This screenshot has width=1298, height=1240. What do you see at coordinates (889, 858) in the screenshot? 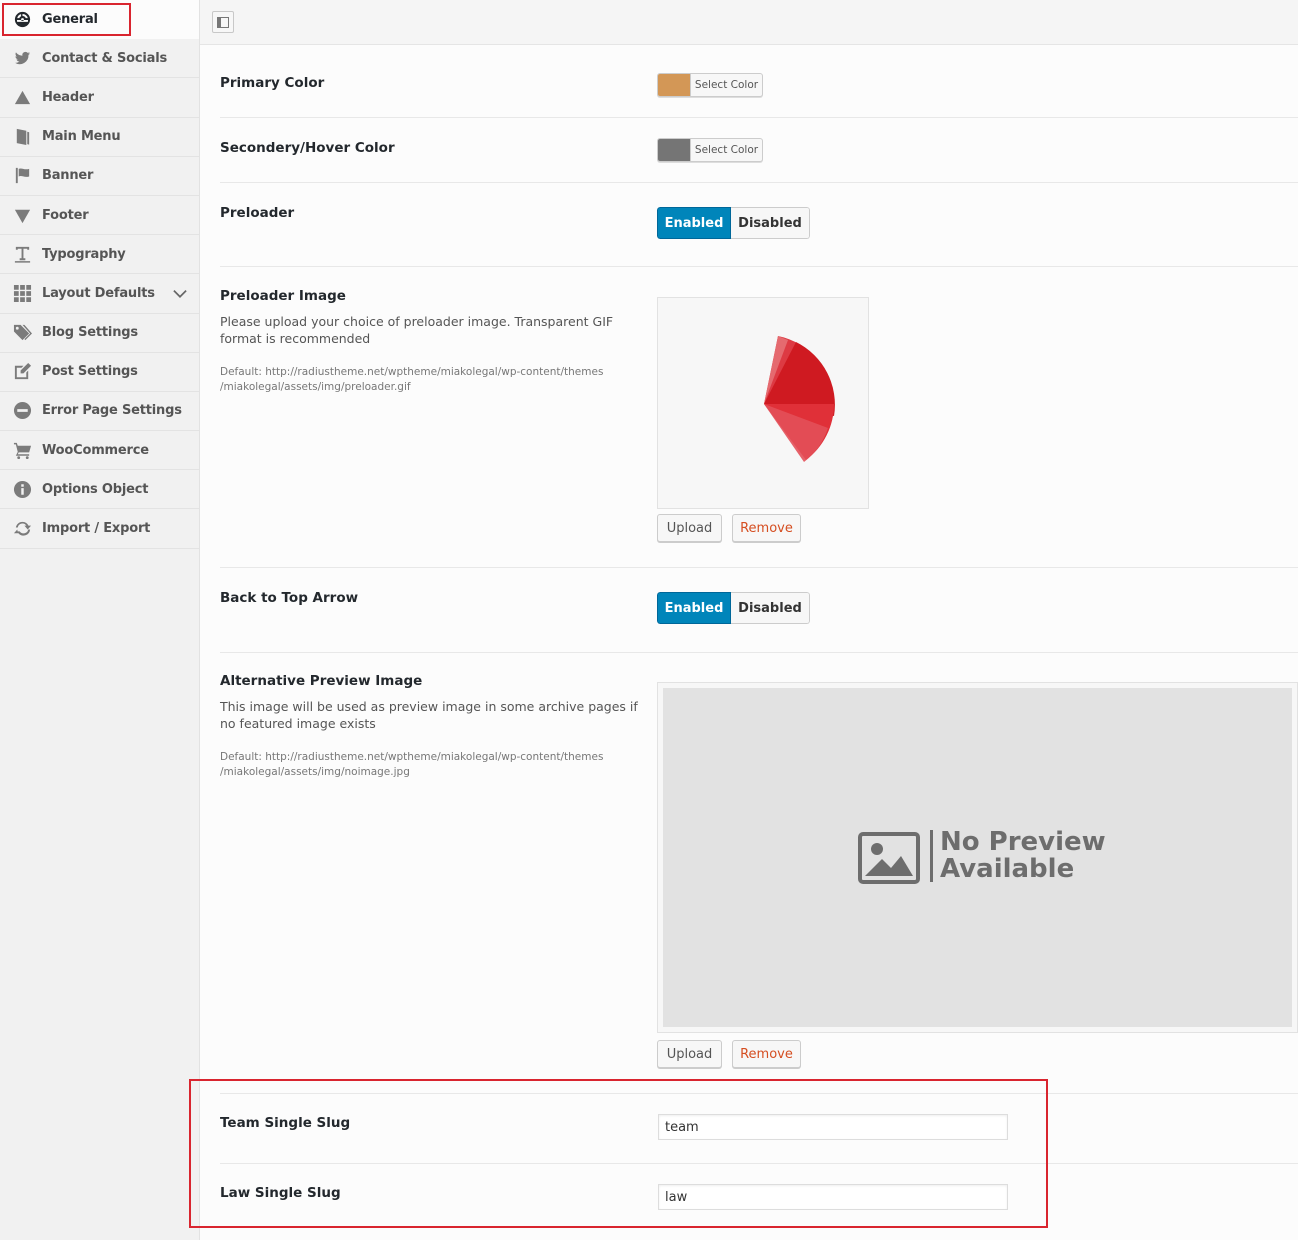
I see `image-placeholder-icon` at bounding box center [889, 858].